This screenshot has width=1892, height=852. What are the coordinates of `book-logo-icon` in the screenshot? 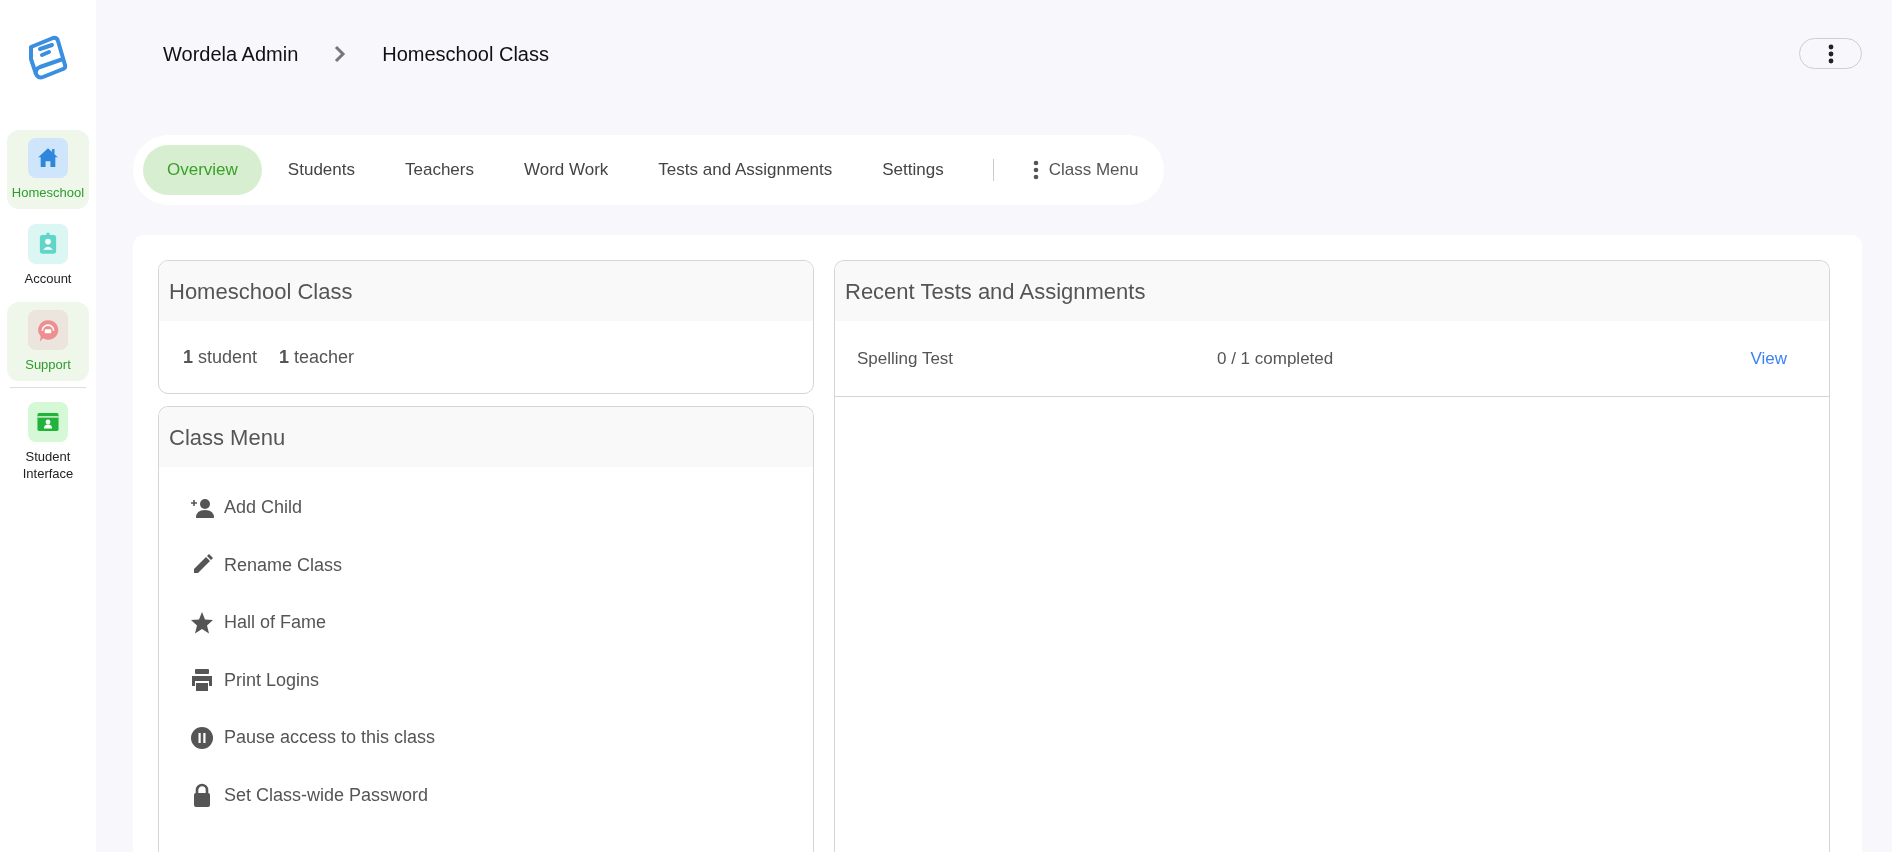 It's located at (48, 58).